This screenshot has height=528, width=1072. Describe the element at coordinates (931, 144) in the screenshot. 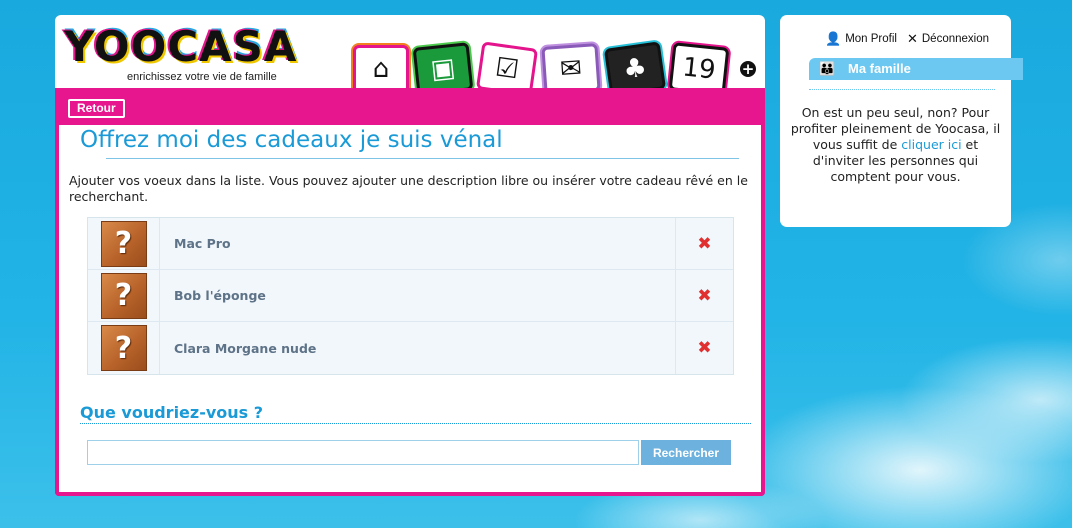

I see `invite-link: cliquer ici` at that location.